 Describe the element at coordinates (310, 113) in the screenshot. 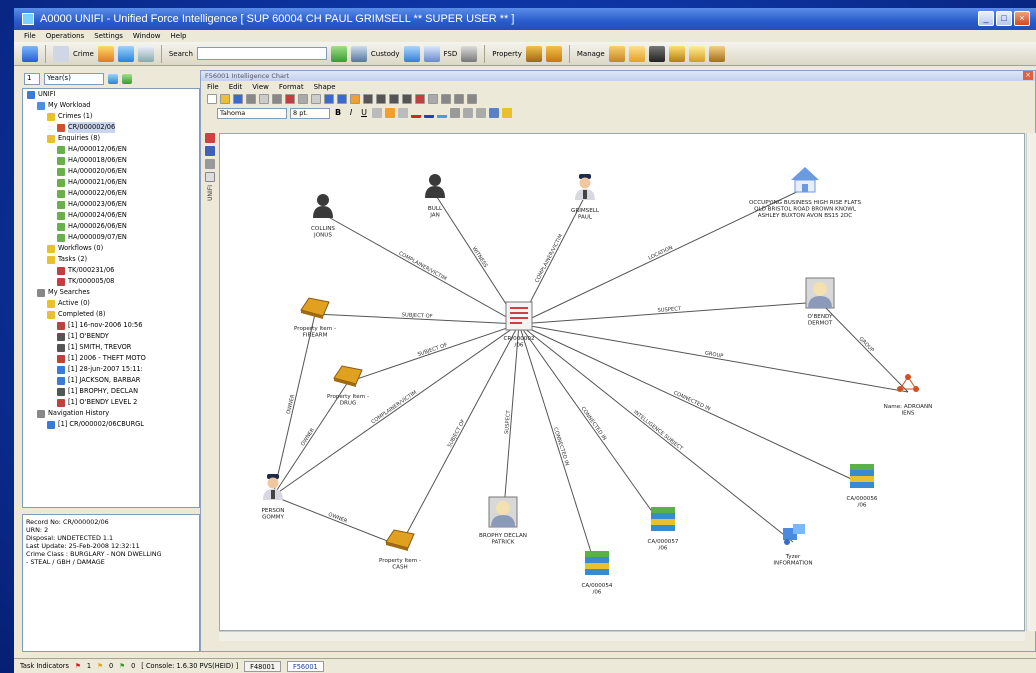

I see `font-size-select: 8 pt.` at that location.